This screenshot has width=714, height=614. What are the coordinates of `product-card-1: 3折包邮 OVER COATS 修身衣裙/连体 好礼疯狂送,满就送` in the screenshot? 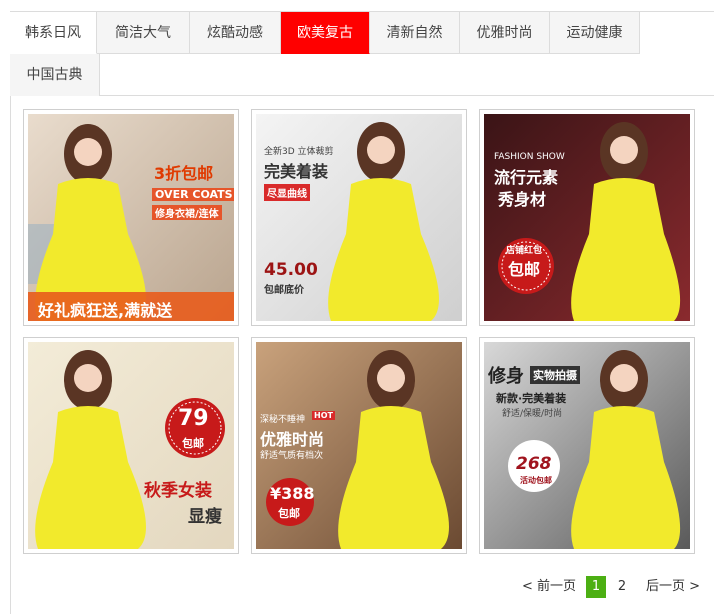 It's located at (131, 217).